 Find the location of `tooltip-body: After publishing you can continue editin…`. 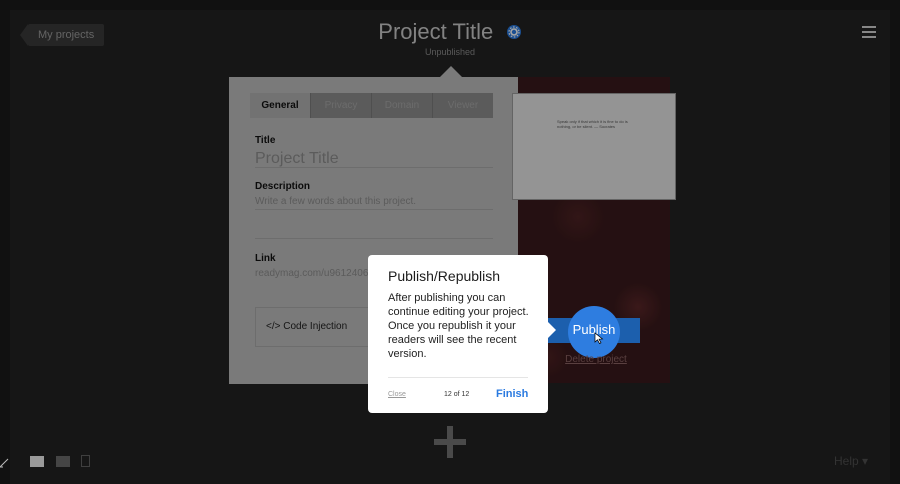

tooltip-body: After publishing you can continue editin… is located at coordinates (458, 326).